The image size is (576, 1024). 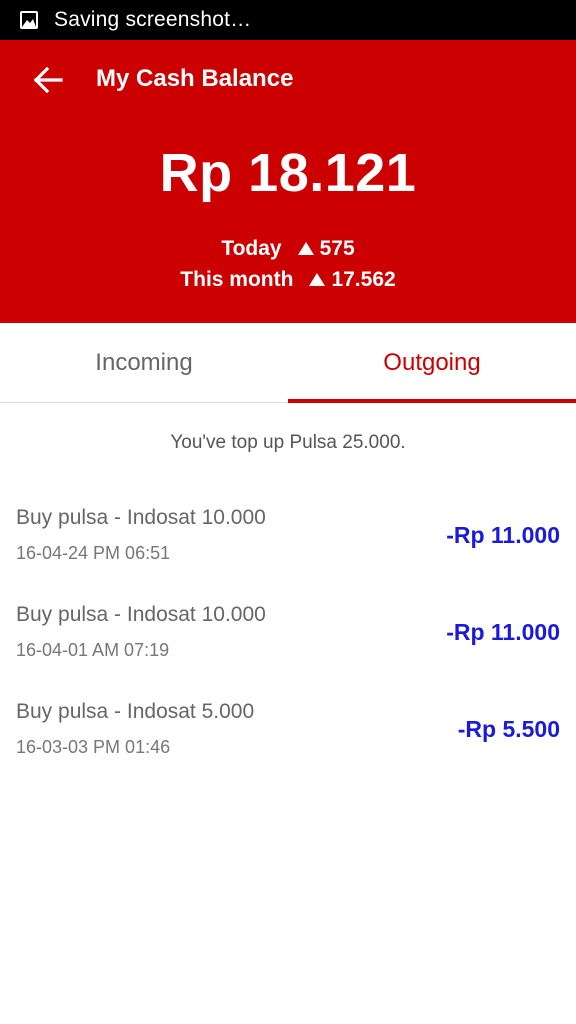 What do you see at coordinates (508, 729) in the screenshot?
I see `transaction-amount: -Rp 5.500` at bounding box center [508, 729].